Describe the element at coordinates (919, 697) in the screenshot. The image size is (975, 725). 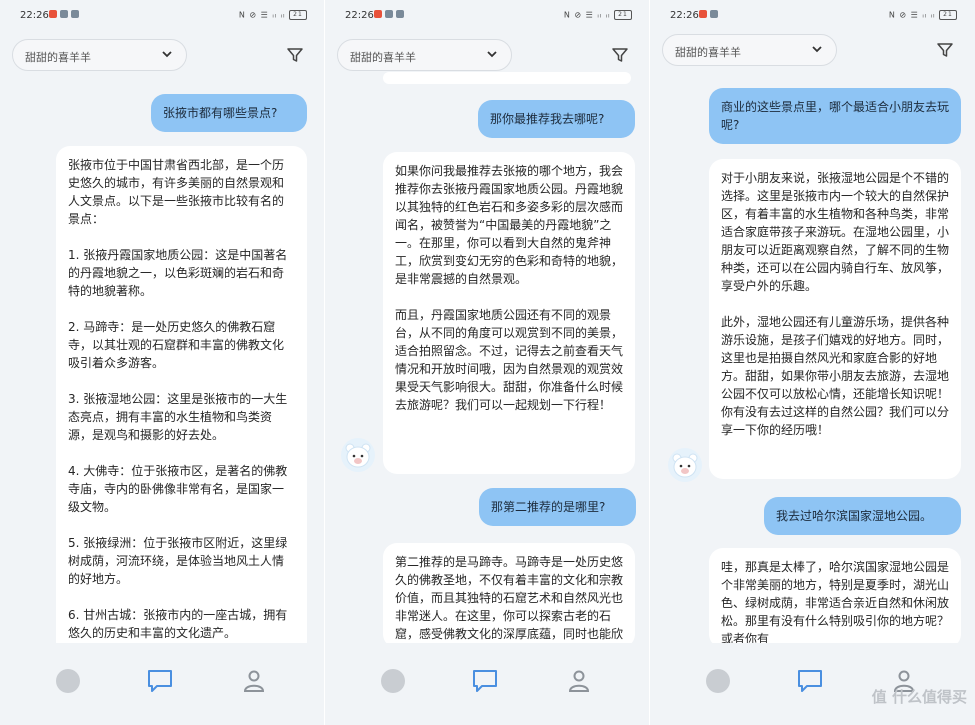
I see `watermark: 值 什么值得买` at that location.